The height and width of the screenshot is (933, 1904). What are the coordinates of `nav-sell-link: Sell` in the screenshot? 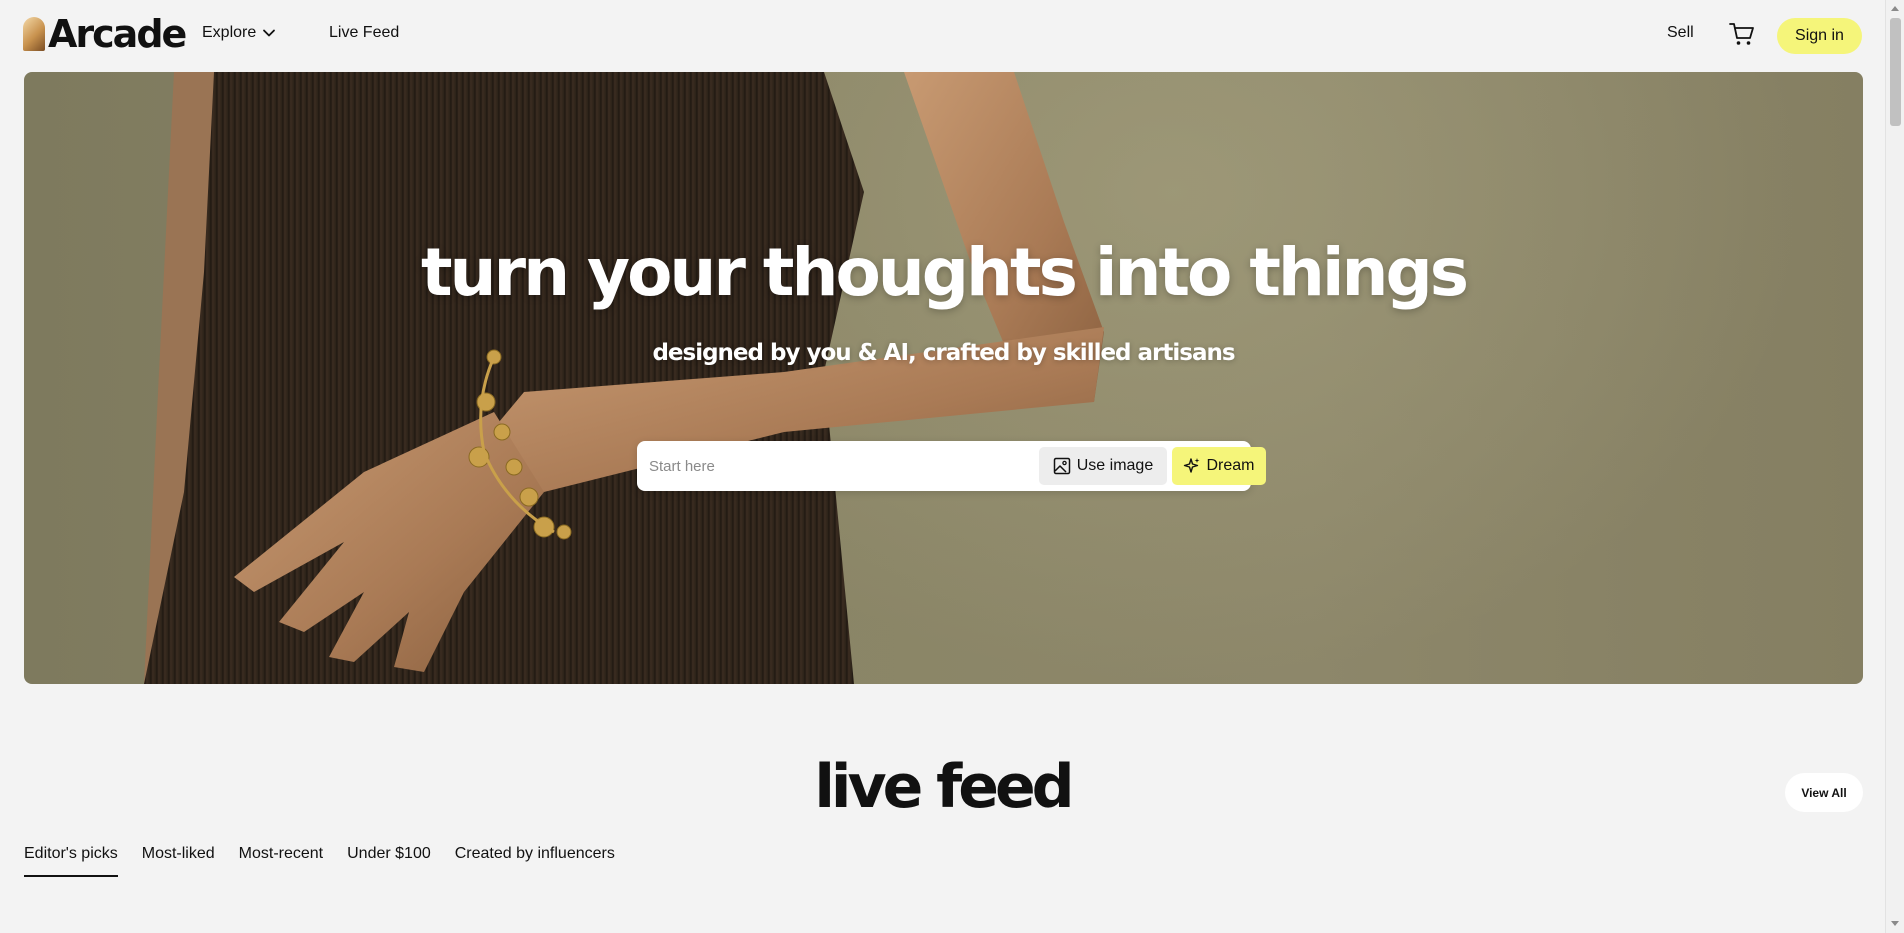 It's located at (1680, 33).